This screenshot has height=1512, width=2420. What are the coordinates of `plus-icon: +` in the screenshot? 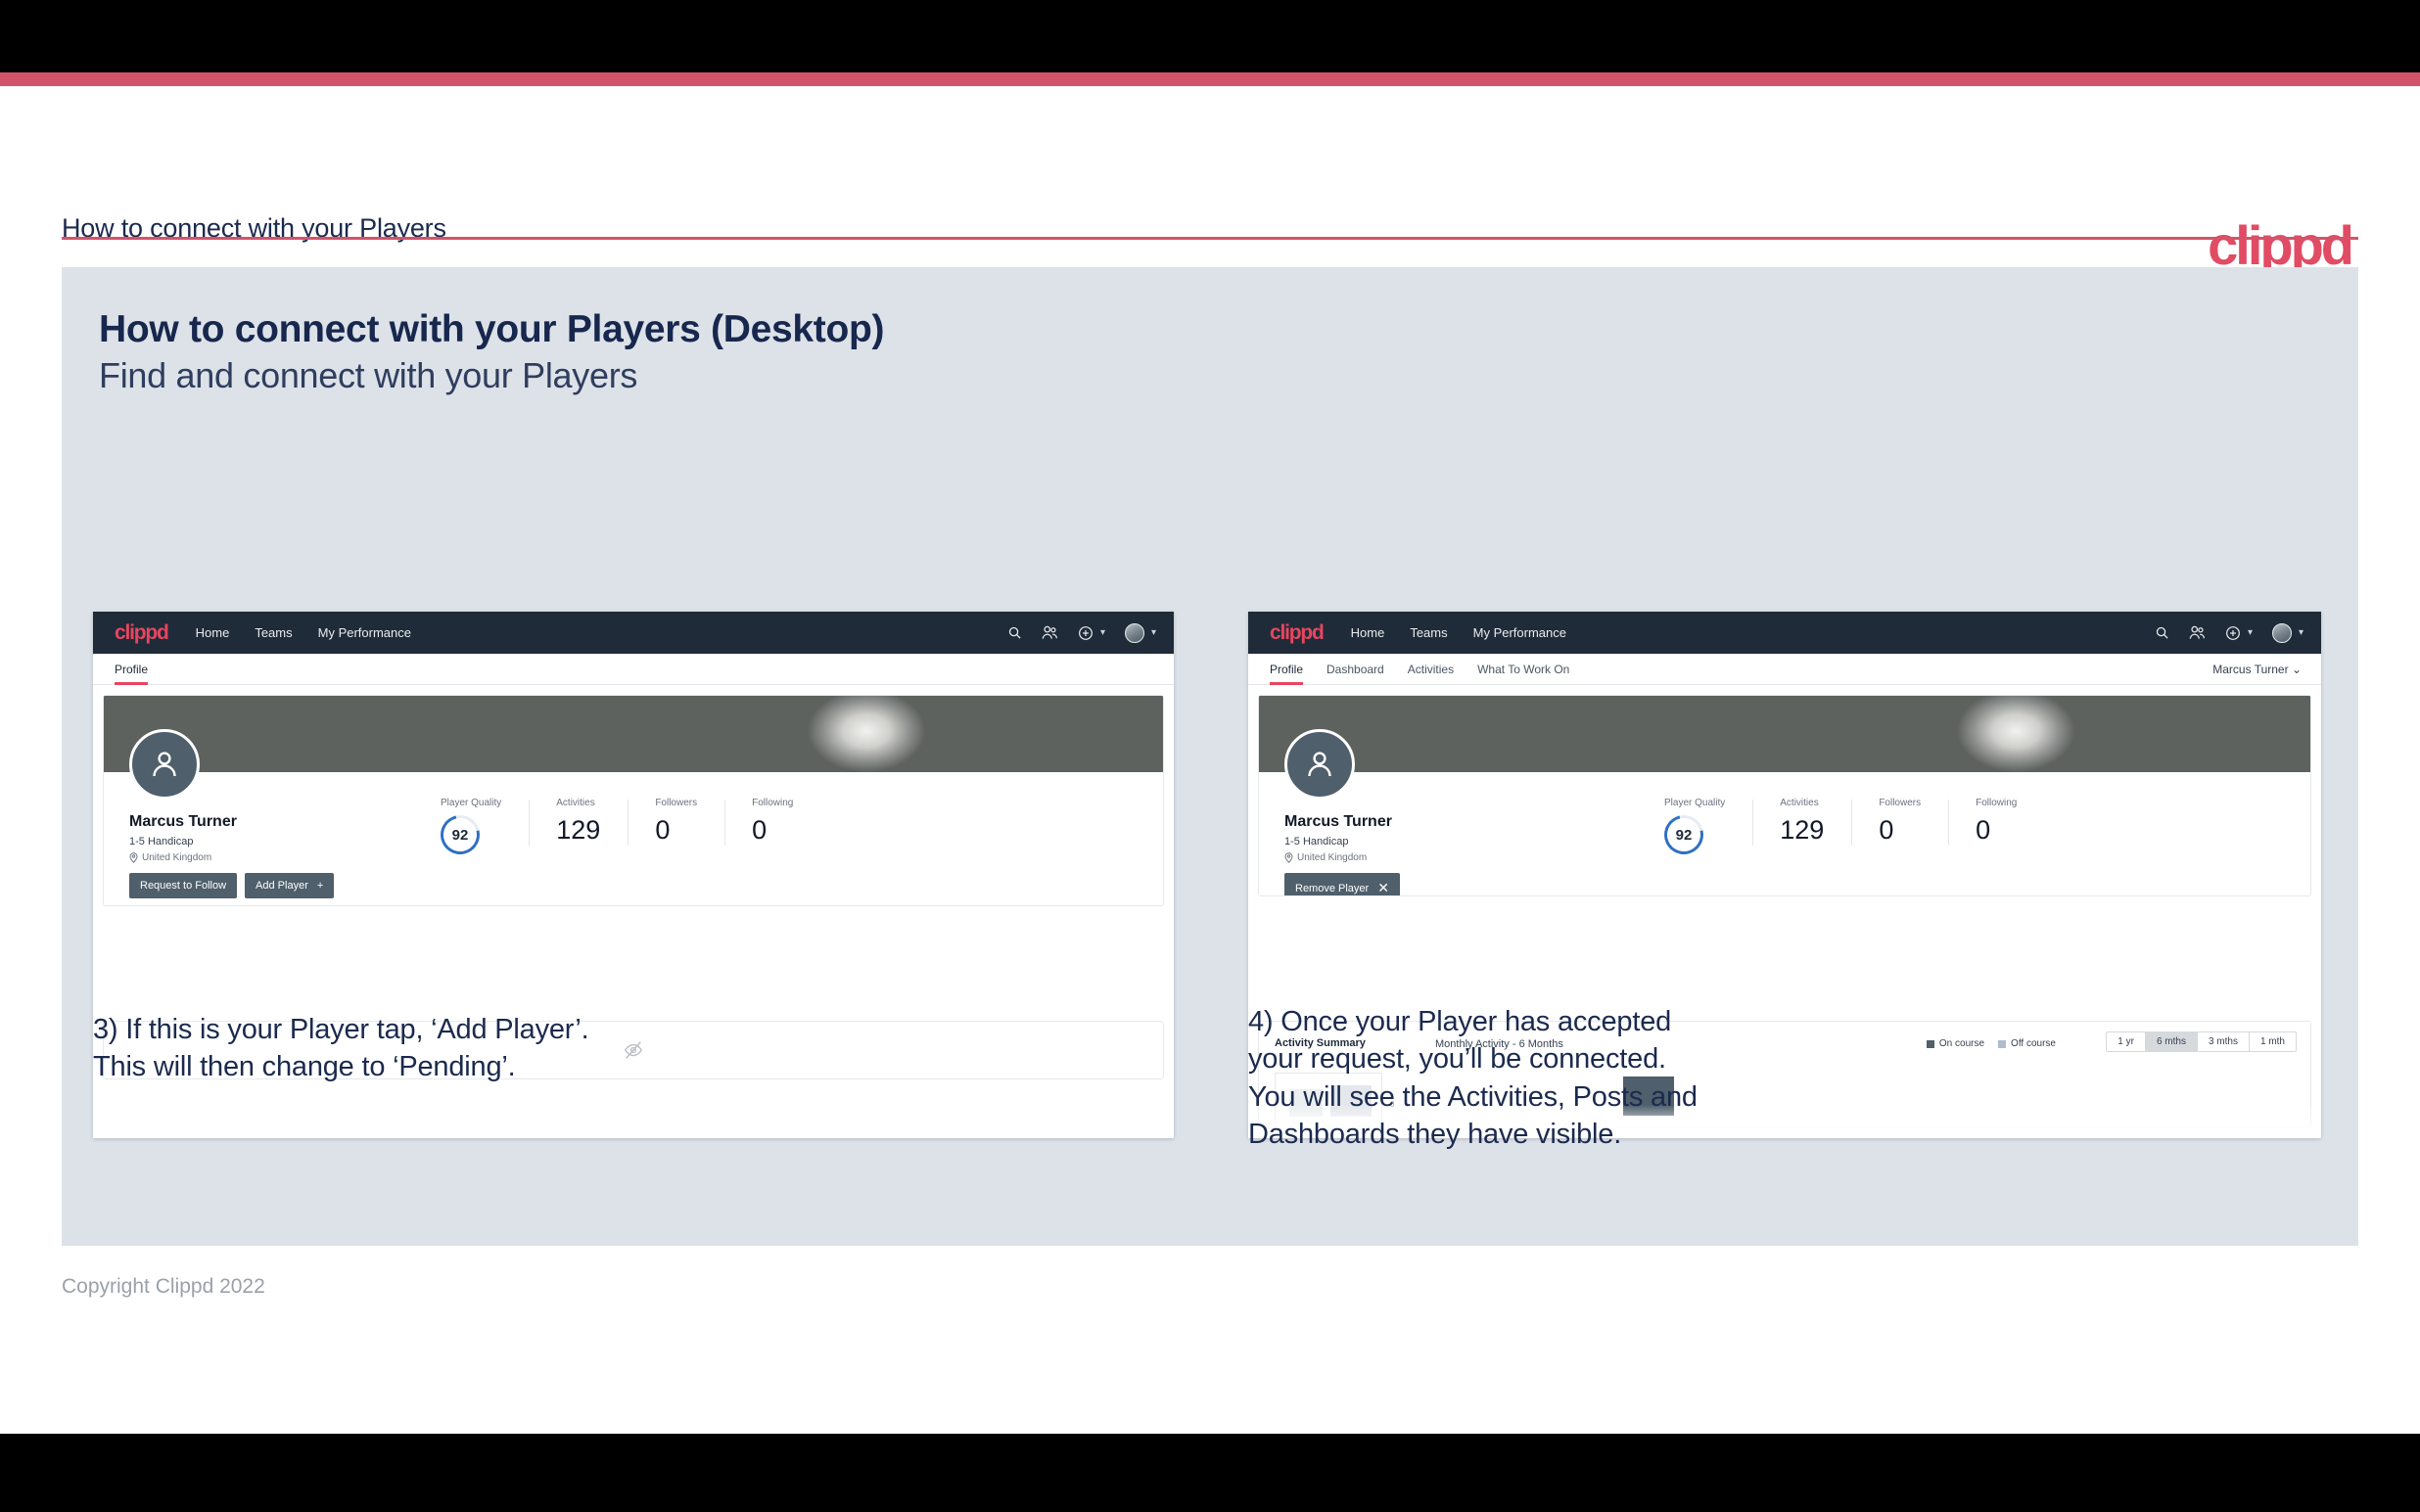 It's located at (320, 886).